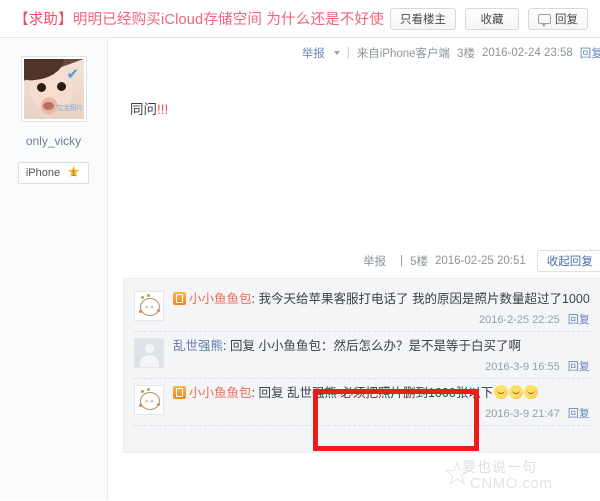  I want to click on post-reply-link: 回复, so click(590, 53).